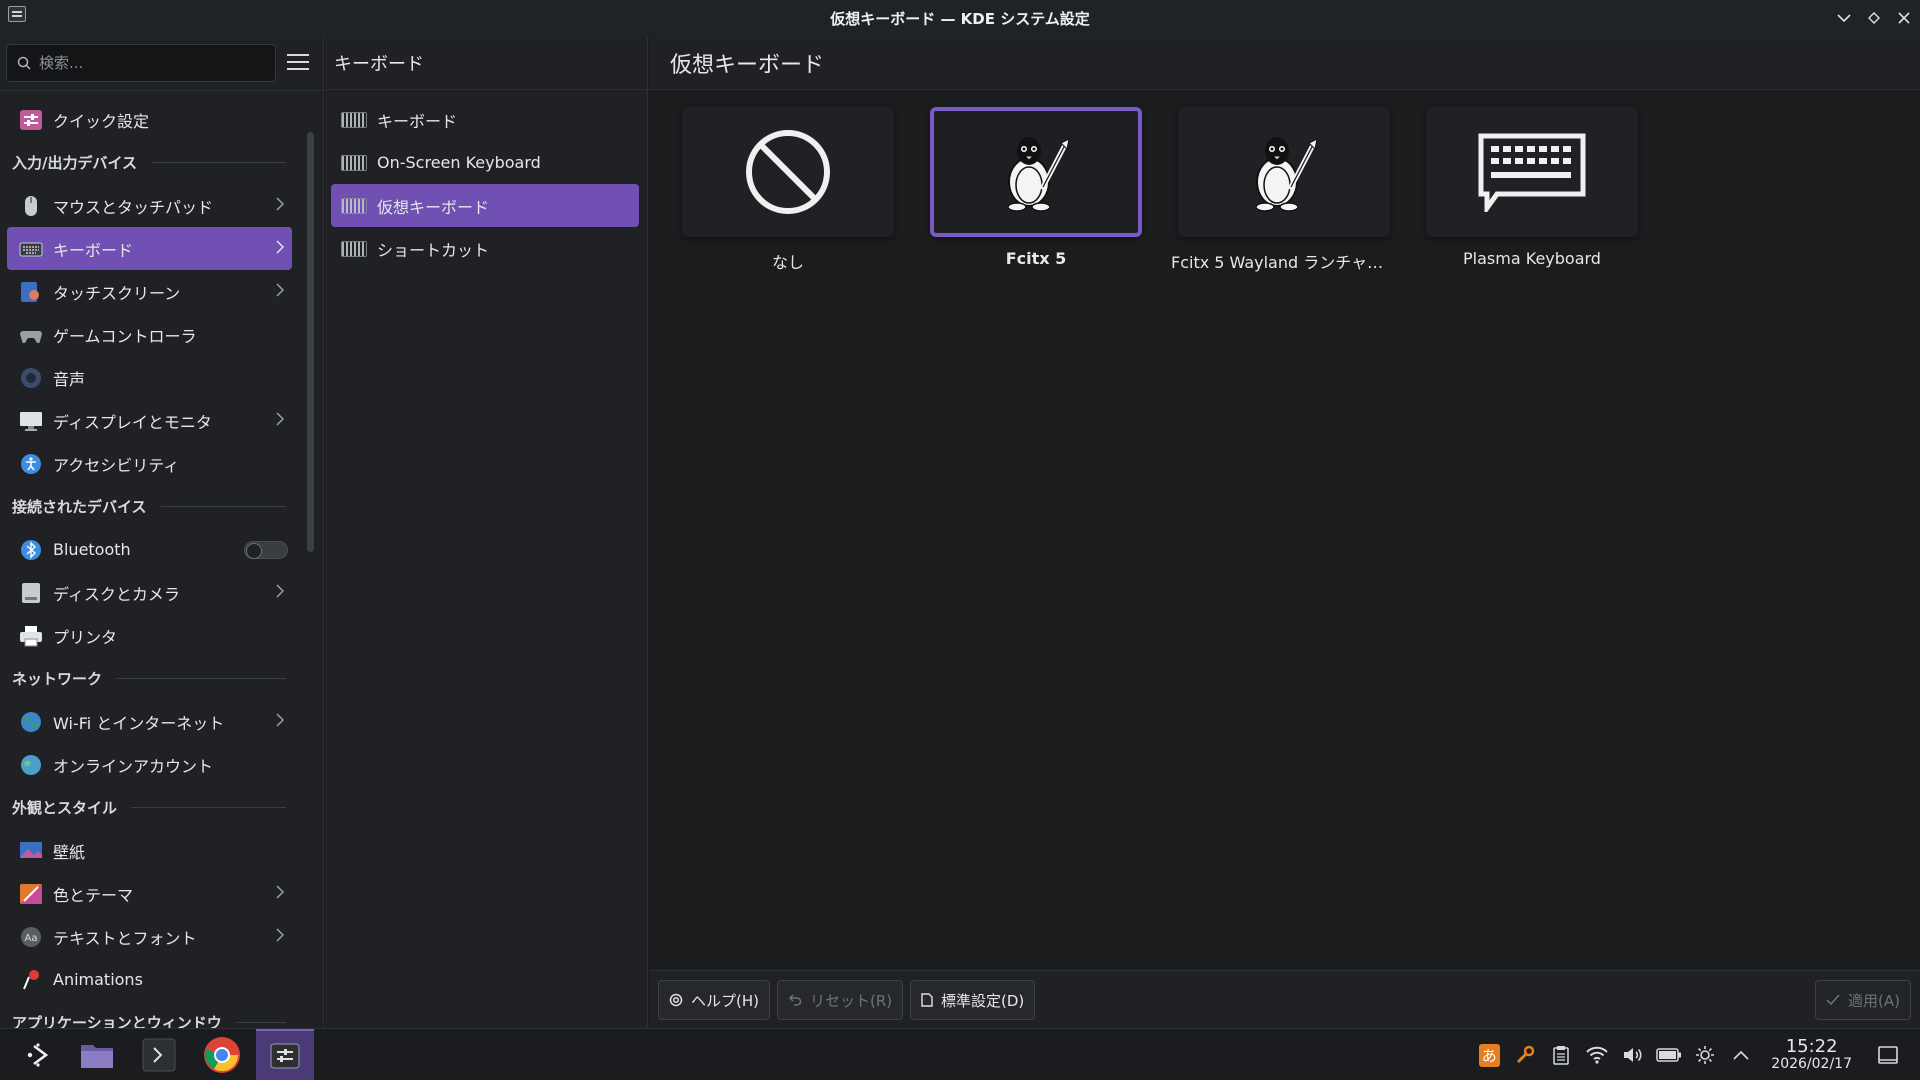 The height and width of the screenshot is (1080, 1920). What do you see at coordinates (31, 292) in the screenshot?
I see `touchscreen-icon` at bounding box center [31, 292].